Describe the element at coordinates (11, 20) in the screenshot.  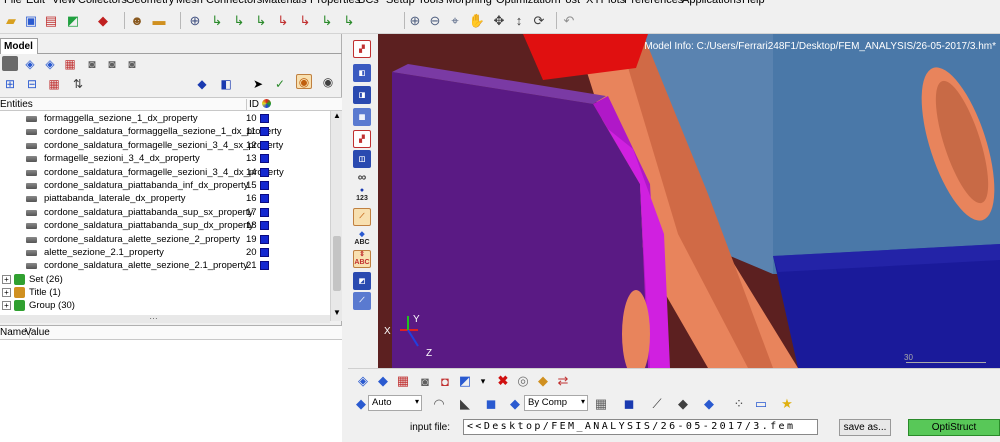
I see `open-file-icon: ▰` at that location.